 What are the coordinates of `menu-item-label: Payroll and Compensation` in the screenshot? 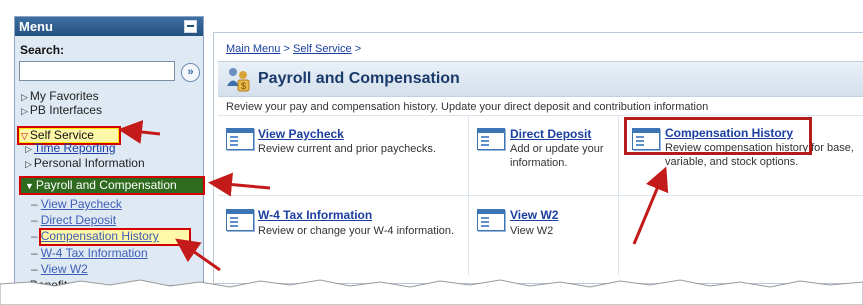 It's located at (106, 185).